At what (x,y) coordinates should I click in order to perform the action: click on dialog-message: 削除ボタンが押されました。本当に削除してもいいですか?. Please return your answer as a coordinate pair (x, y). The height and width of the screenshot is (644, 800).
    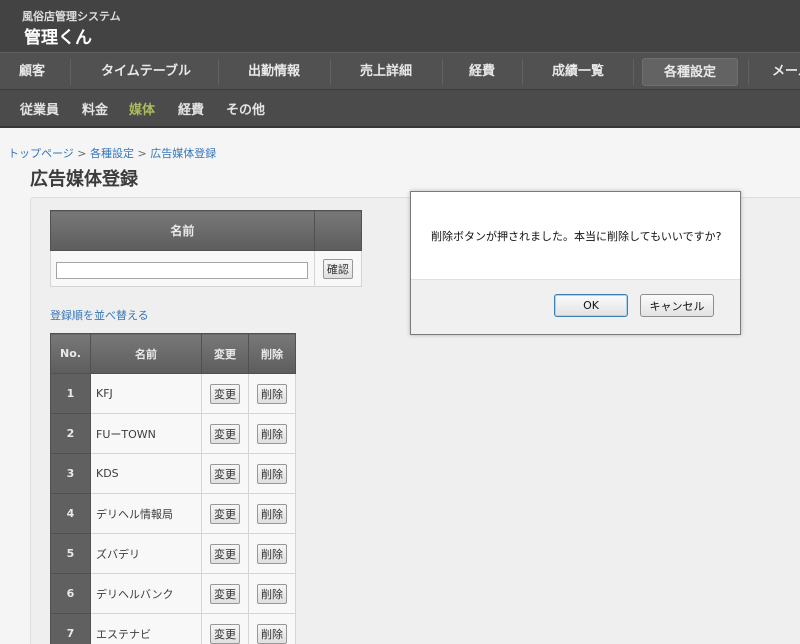
    Looking at the image, I should click on (576, 236).